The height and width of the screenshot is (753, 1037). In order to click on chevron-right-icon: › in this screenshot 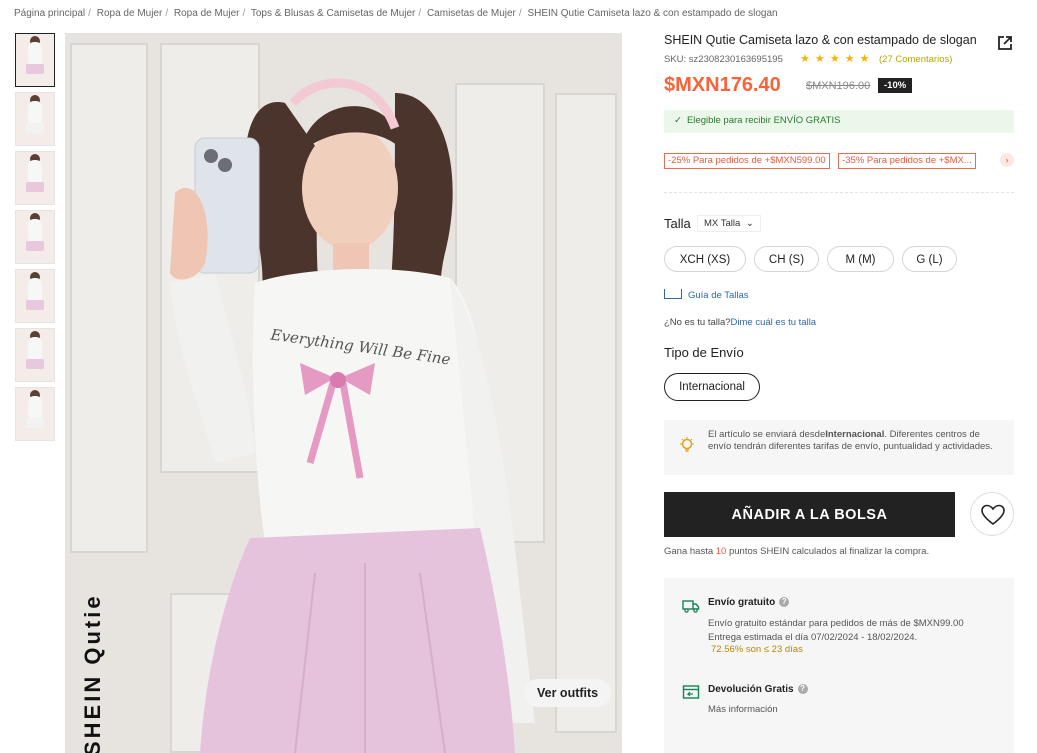, I will do `click(1007, 160)`.